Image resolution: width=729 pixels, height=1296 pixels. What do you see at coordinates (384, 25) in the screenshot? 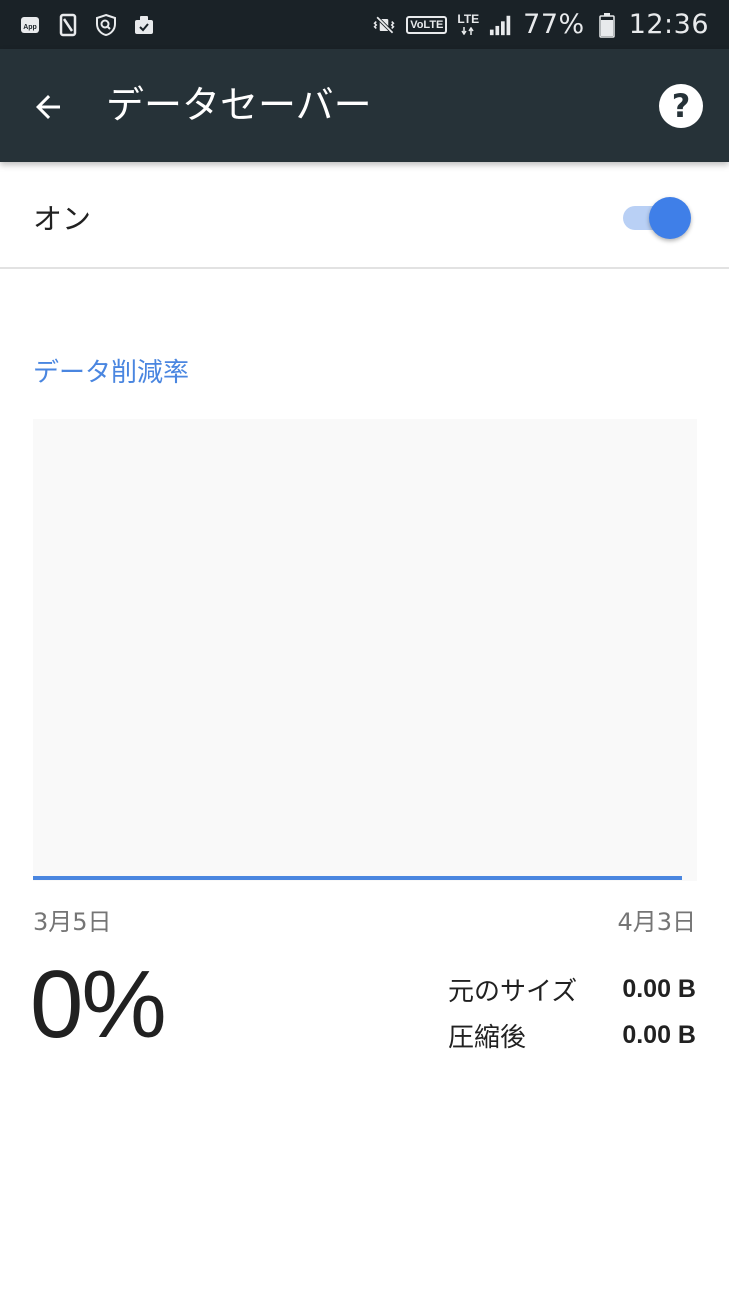
I see `vibrate-mute-icon` at bounding box center [384, 25].